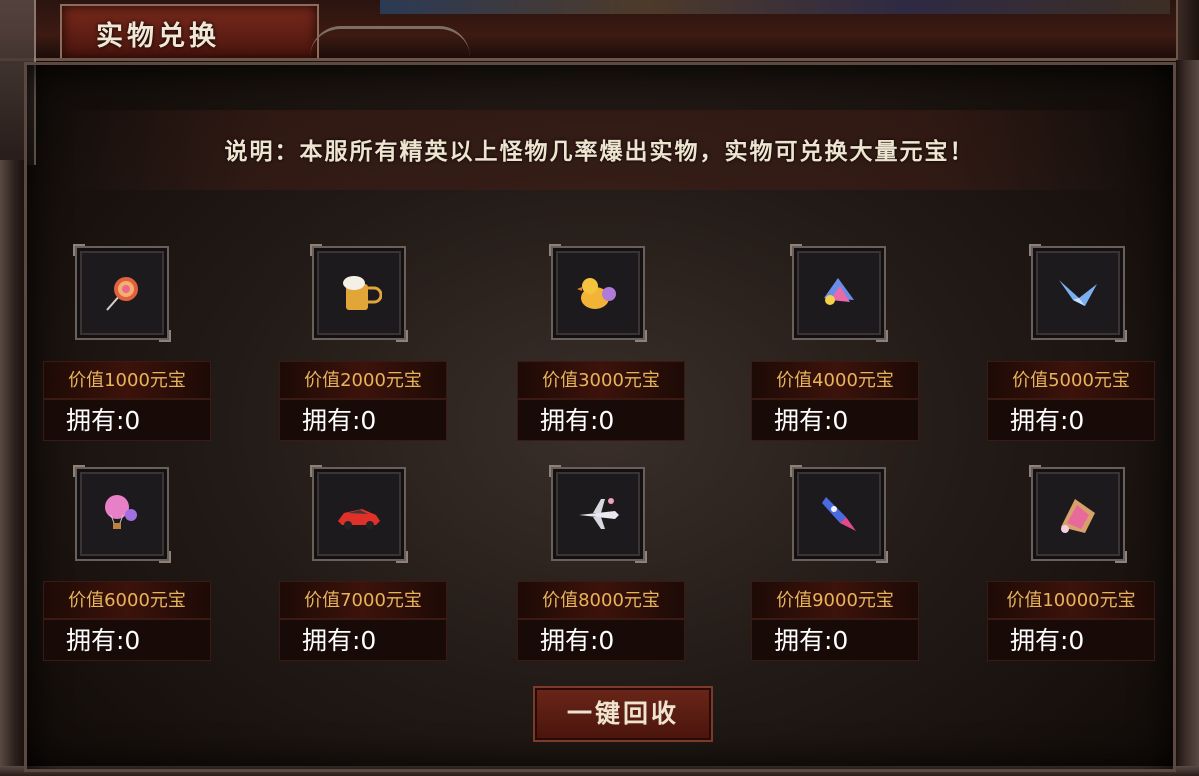 The image size is (1199, 776). What do you see at coordinates (1071, 380) in the screenshot?
I see `item-value: 价值5000元宝` at bounding box center [1071, 380].